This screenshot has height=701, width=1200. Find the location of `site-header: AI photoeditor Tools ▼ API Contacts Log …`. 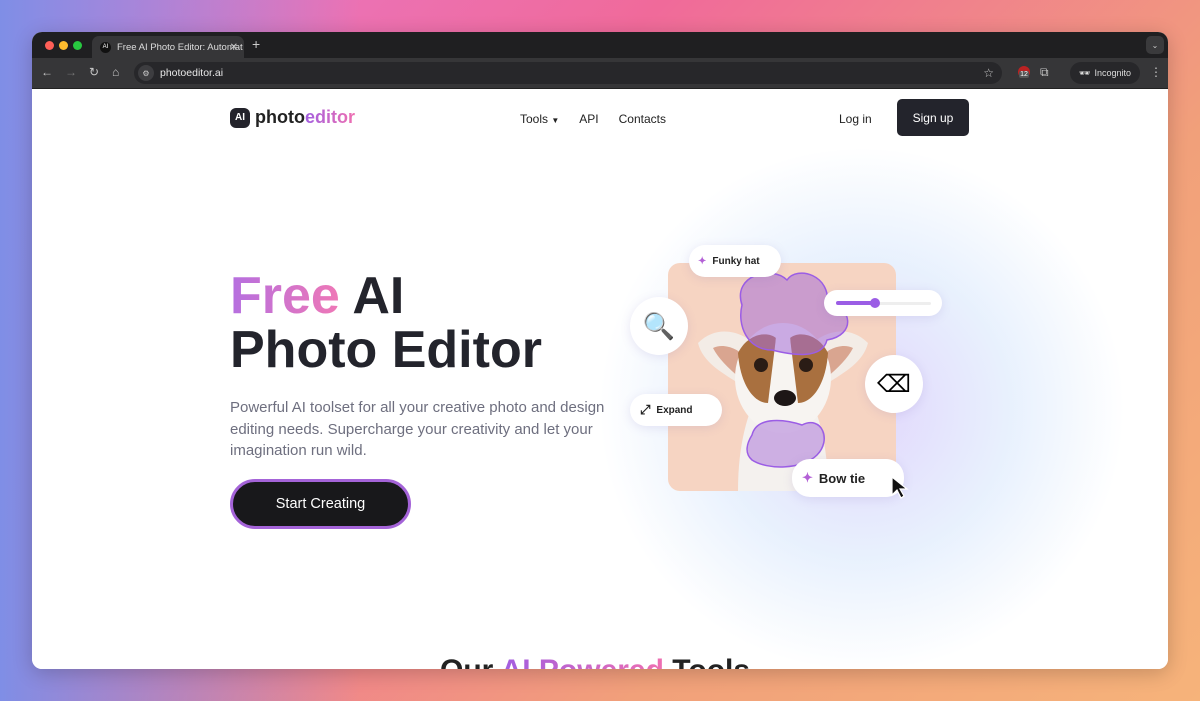

site-header: AI photoeditor Tools ▼ API Contacts Log … is located at coordinates (600, 118).